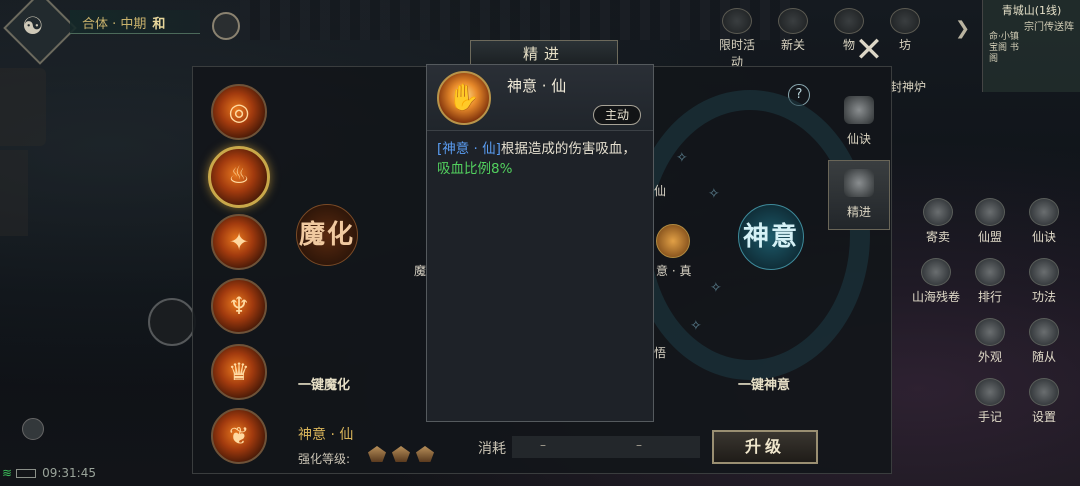 The height and width of the screenshot is (486, 1080). Describe the element at coordinates (793, 39) in the screenshot. I see `top-menu-gate: 新关` at that location.